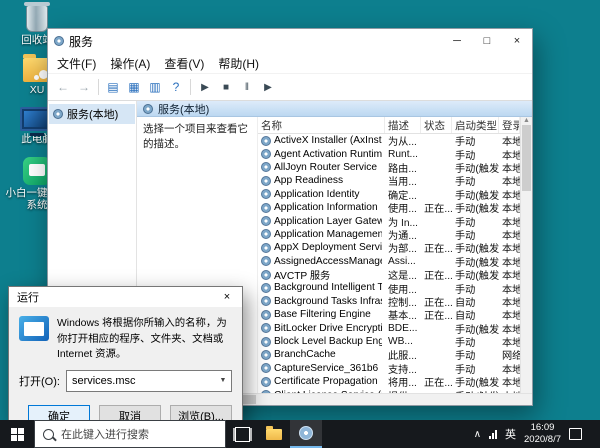 The height and width of the screenshot is (448, 600). I want to click on menu-item: 查看(V), so click(184, 63).